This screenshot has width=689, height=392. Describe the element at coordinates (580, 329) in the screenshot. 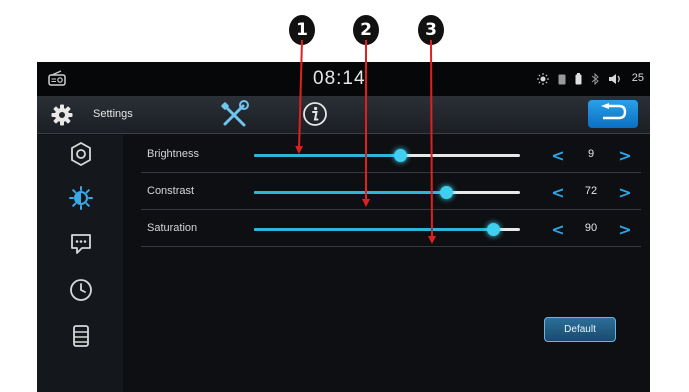

I see `default-button: Default` at that location.